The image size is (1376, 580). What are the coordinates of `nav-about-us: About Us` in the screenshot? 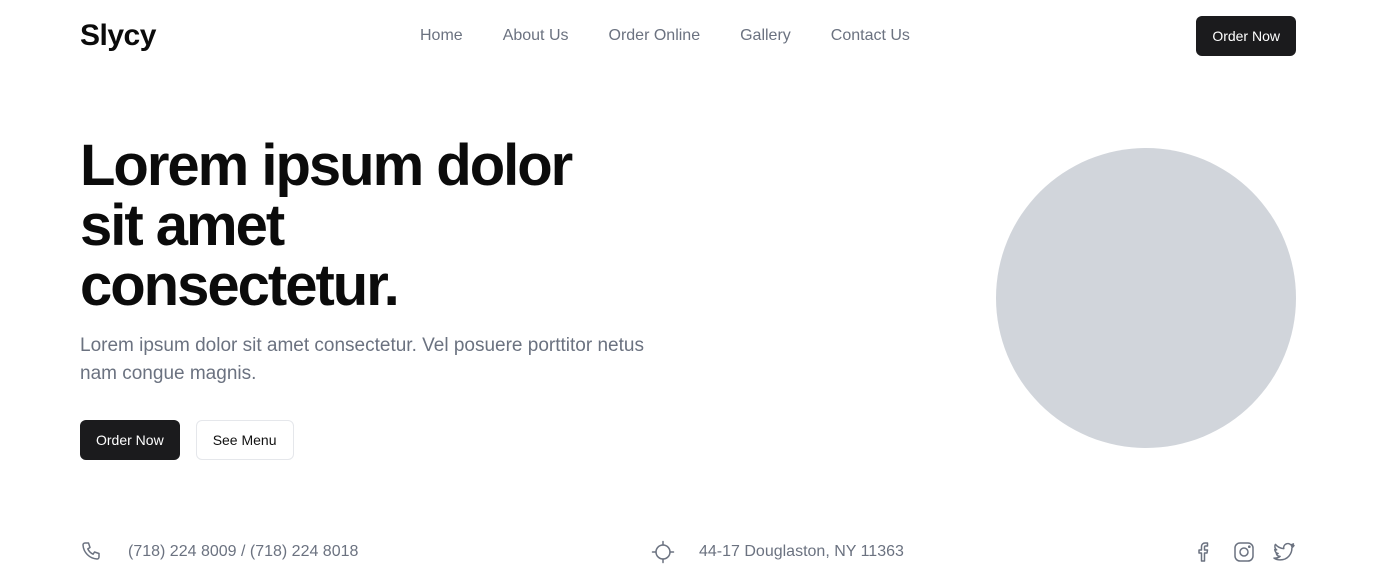 It's located at (536, 36).